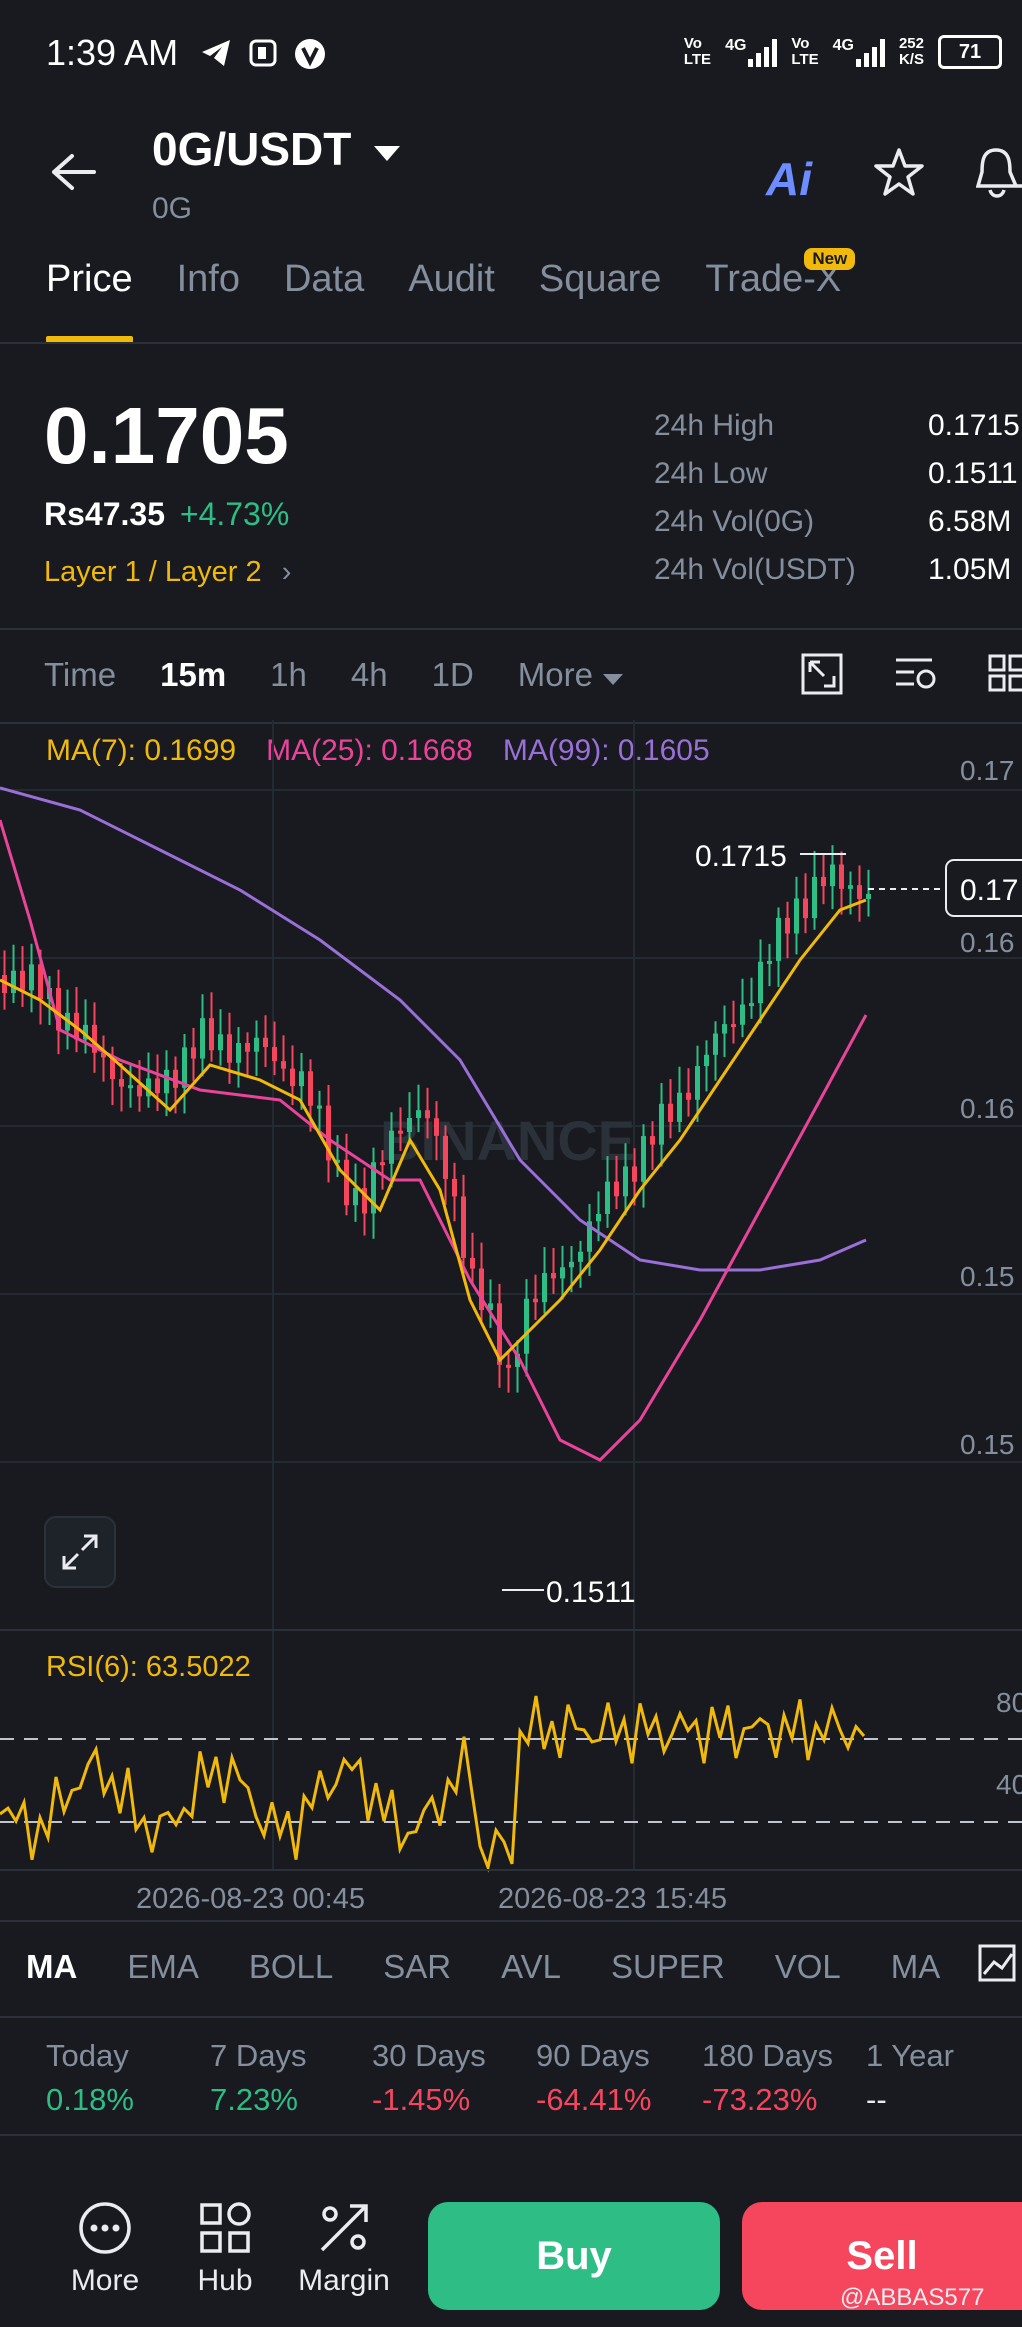  I want to click on fullscreen-button, so click(80, 1552).